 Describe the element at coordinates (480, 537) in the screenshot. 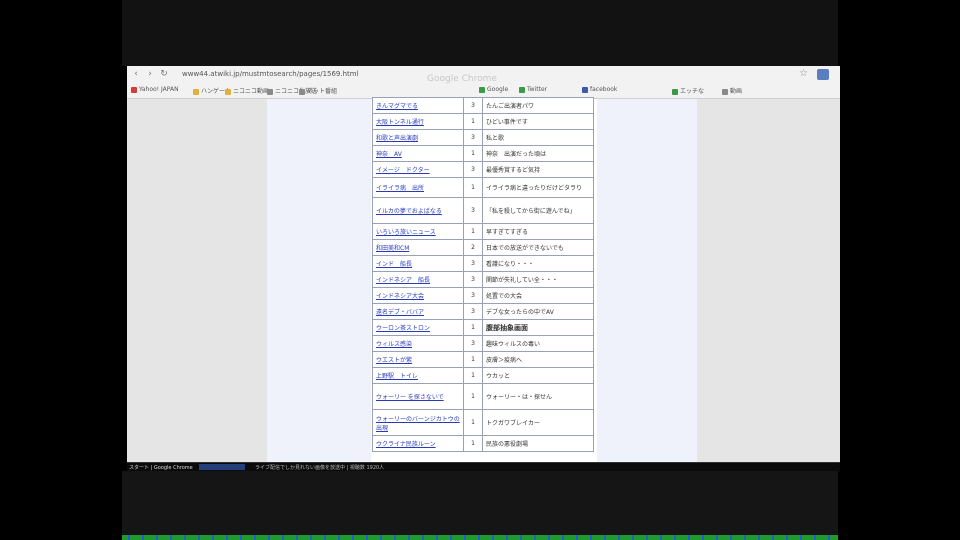

I see `bottom-strip` at that location.